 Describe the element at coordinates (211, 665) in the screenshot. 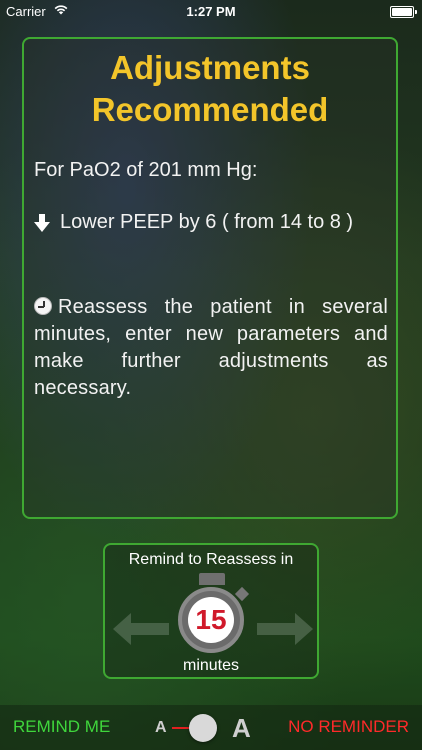

I see `timer-unit: minutes` at that location.